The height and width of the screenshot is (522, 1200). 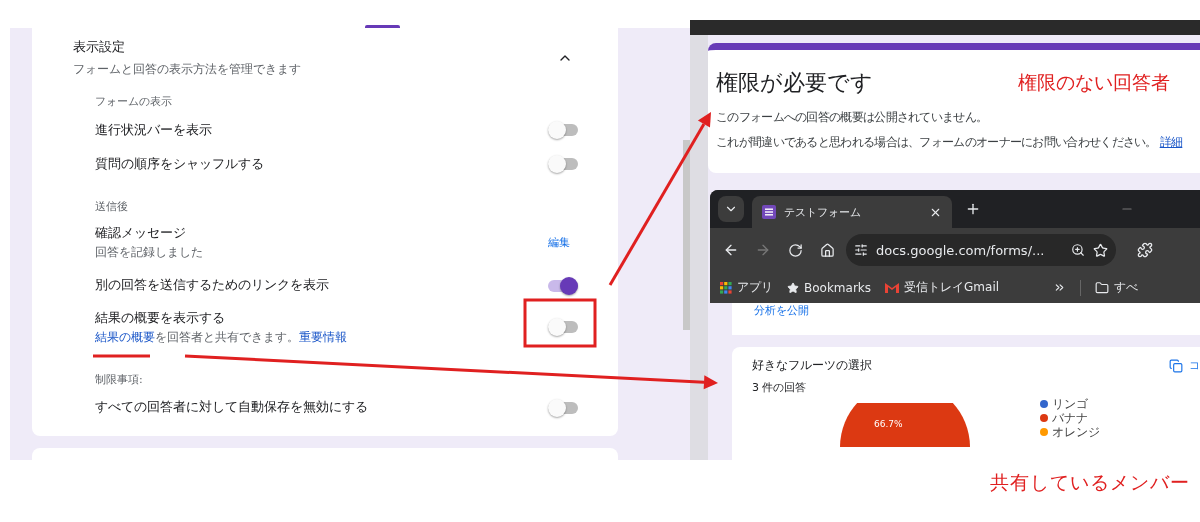 I want to click on legend-label: リンゴ, so click(x=1070, y=404).